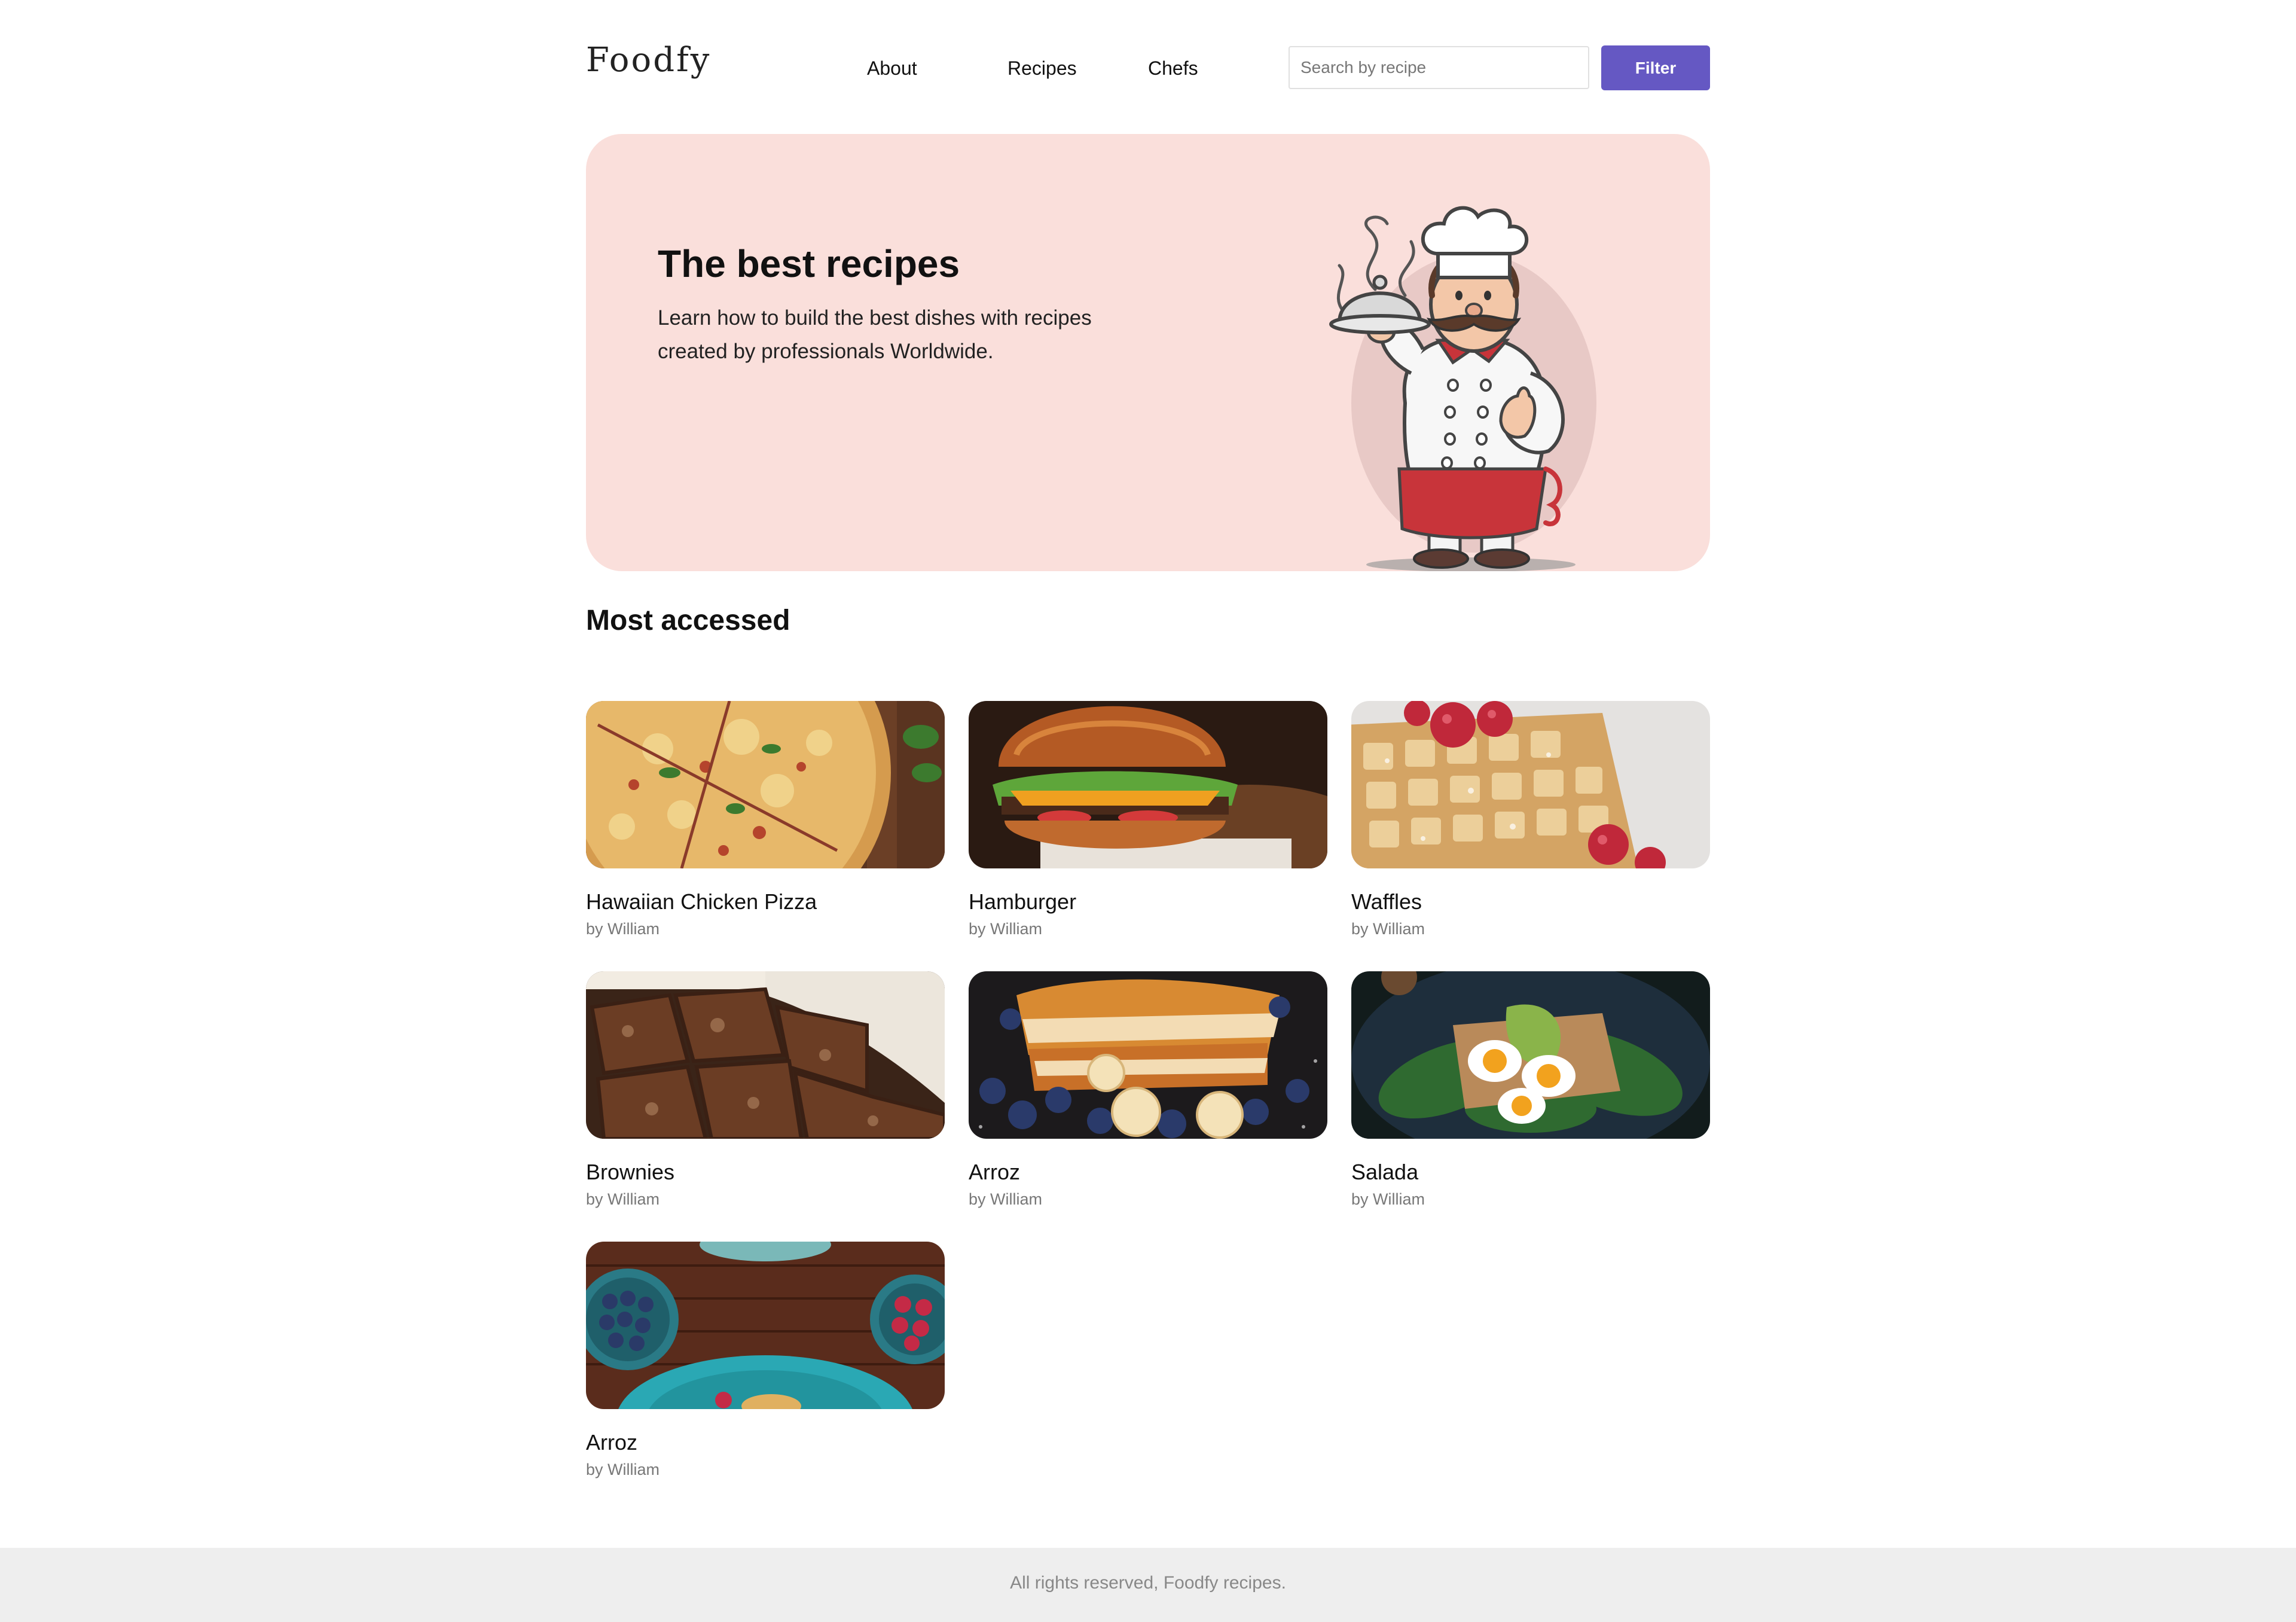 Image resolution: width=2296 pixels, height=1622 pixels. I want to click on recipe-card: Hawaiian Chicken Pizza by William, so click(765, 826).